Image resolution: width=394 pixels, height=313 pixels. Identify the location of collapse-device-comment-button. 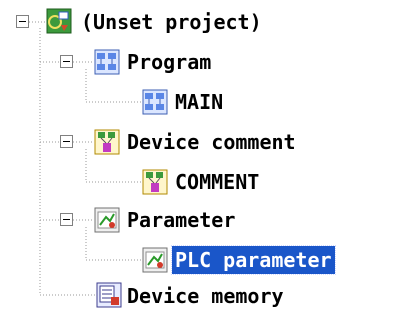
(66, 141).